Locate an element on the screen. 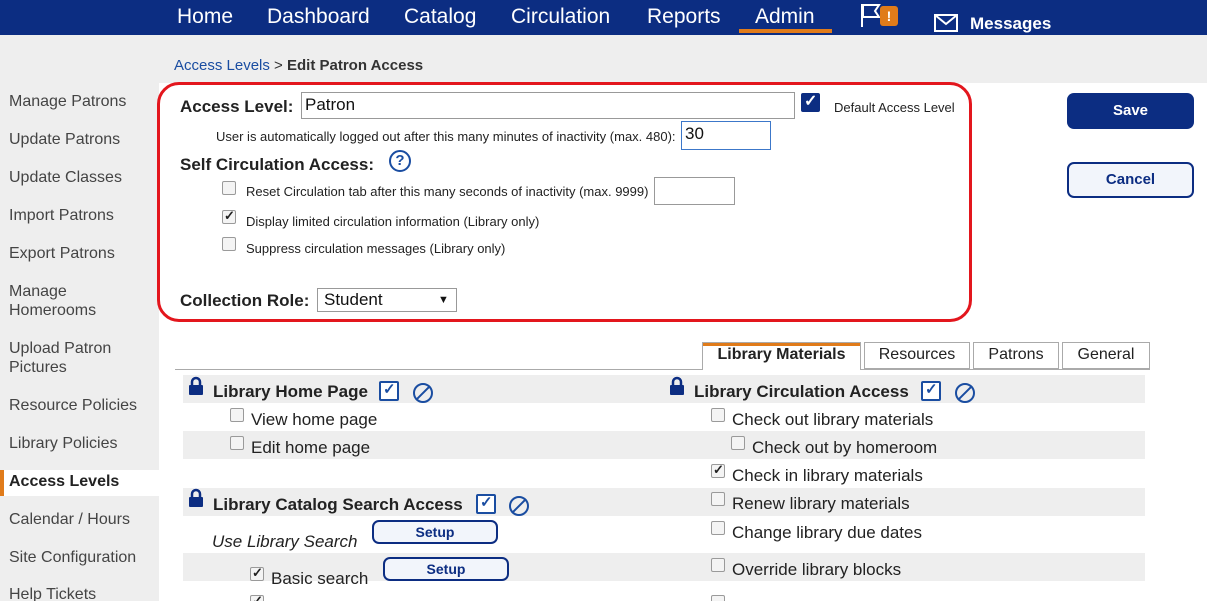 This screenshot has height=601, width=1207. check-out-checkbox is located at coordinates (718, 415).